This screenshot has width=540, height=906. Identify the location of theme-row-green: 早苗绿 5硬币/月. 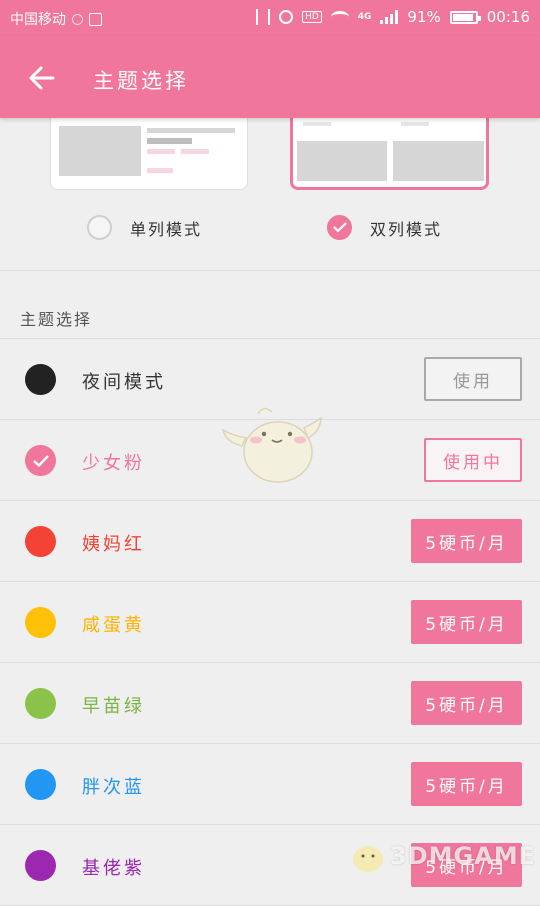
(270, 703).